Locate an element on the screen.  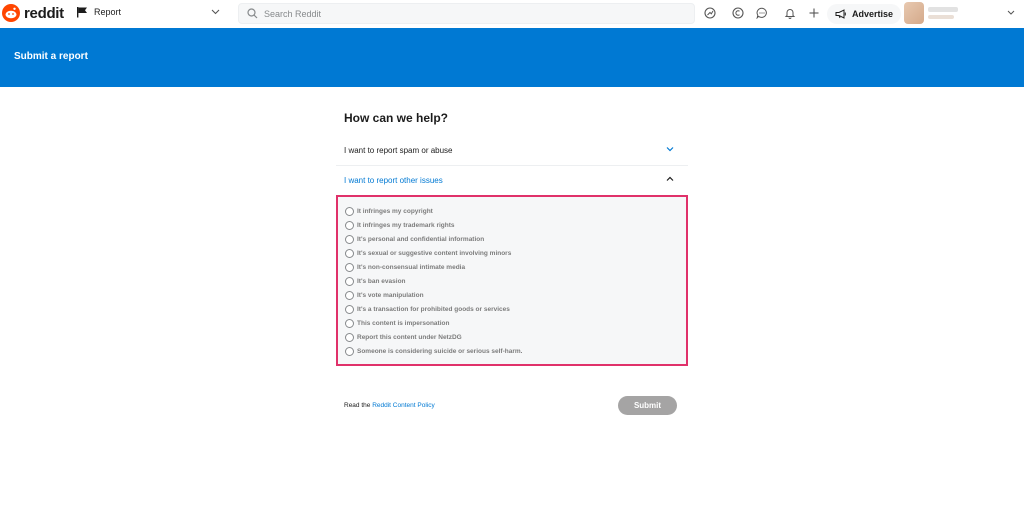
reddit-wordmark: reddit is located at coordinates (44, 13).